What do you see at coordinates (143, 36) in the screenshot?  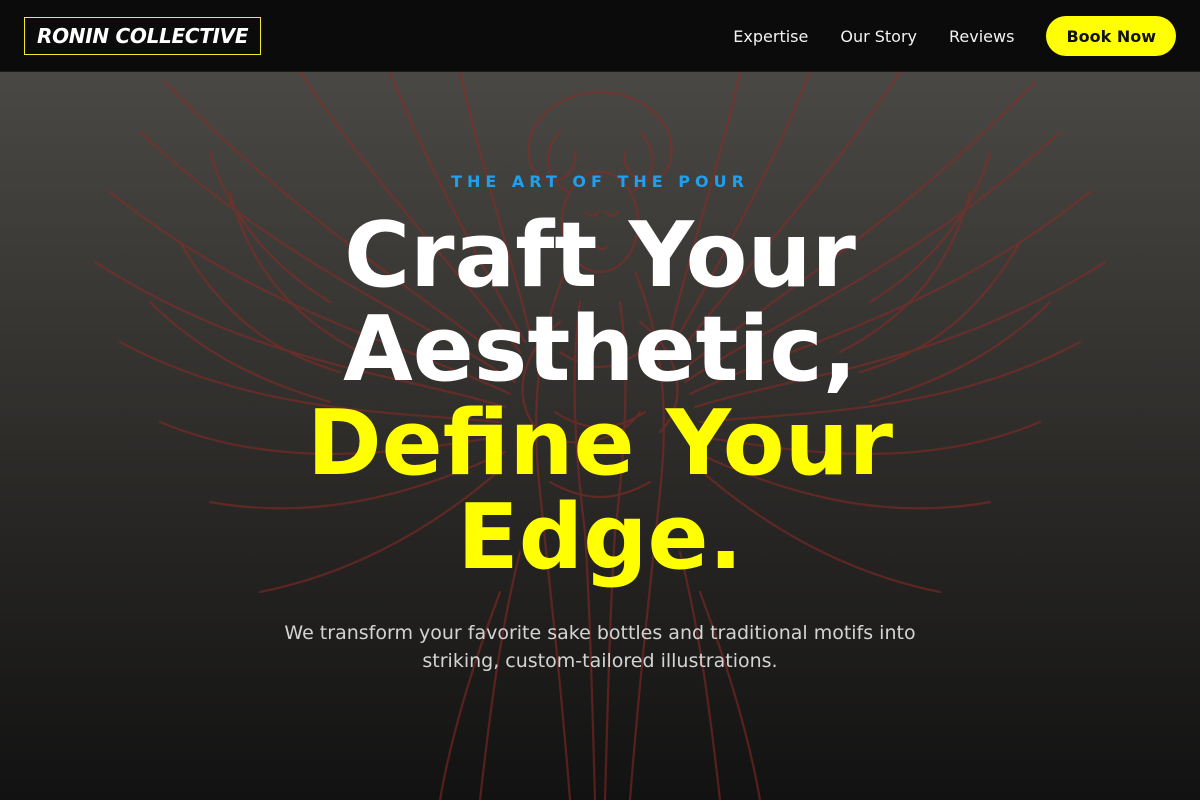 I see `brand-logo: RONIN COLLECTIVE` at bounding box center [143, 36].